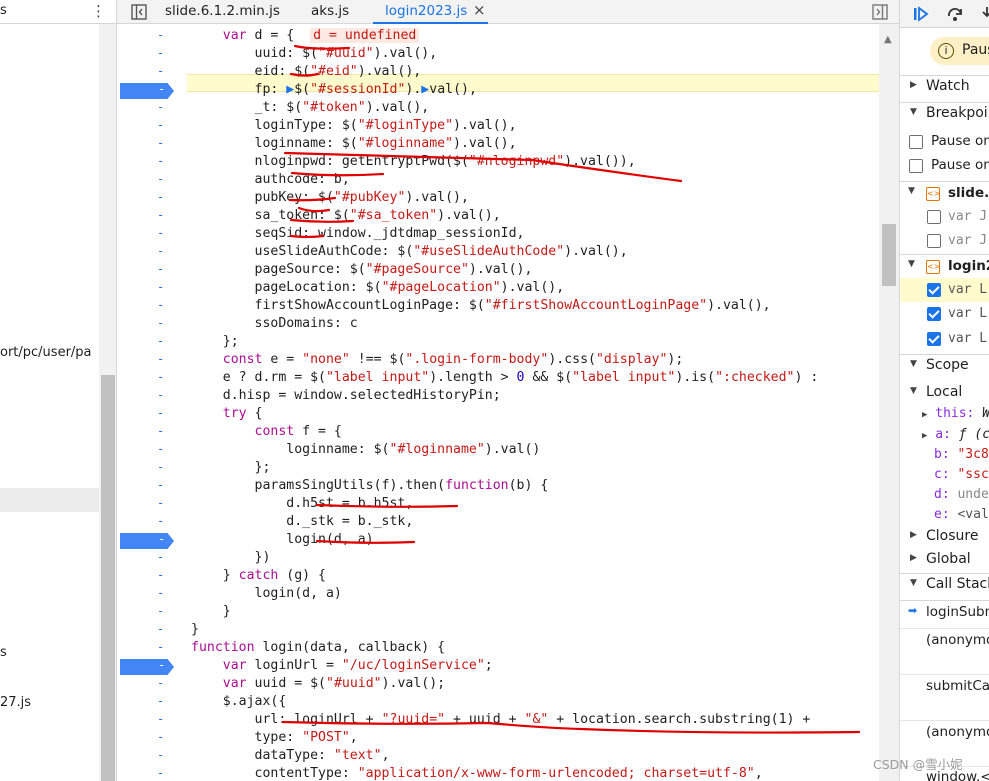  I want to click on pause-on-exceptions-row: Pause on, so click(944, 142).